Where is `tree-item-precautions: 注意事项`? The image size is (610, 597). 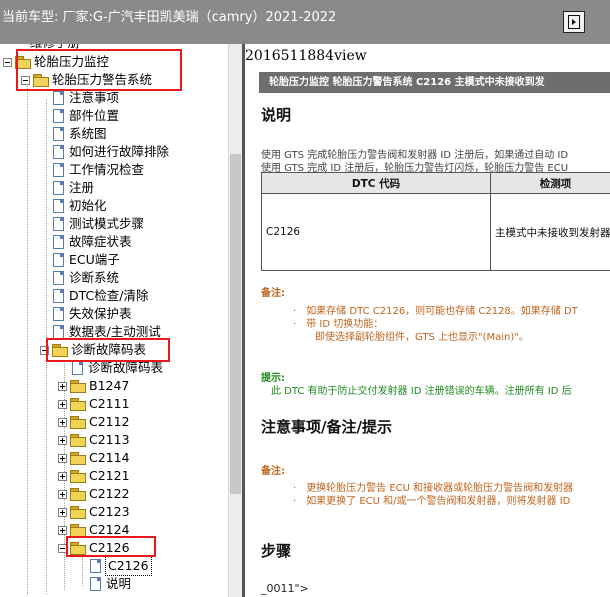 tree-item-precautions: 注意事项 is located at coordinates (86, 98).